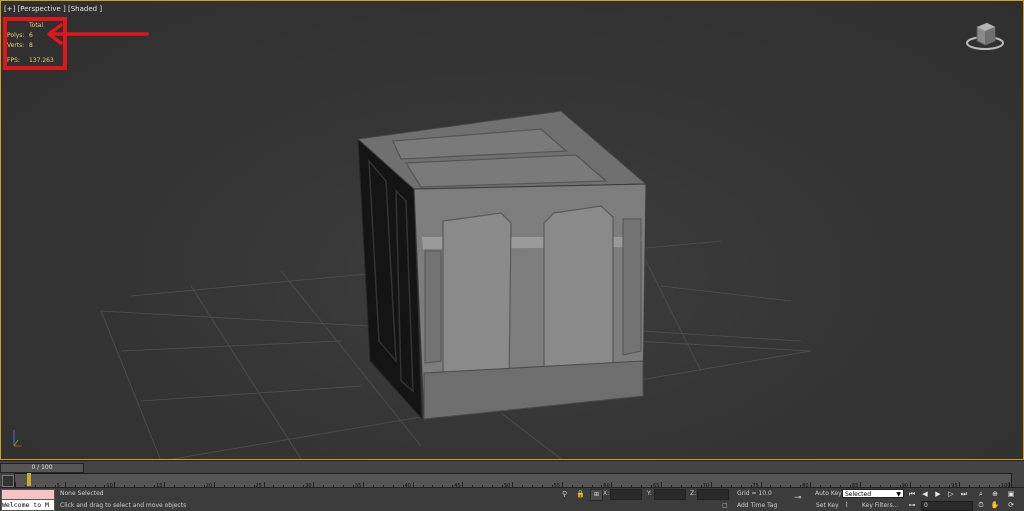  Describe the element at coordinates (596, 495) in the screenshot. I see `absolute-mode-transform-icon: ⊞` at that location.